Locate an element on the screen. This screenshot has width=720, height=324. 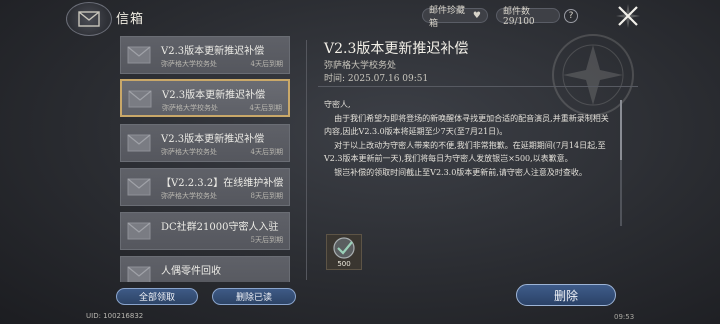
mail-title: 【V2.2.3.2】在线维护补偿 is located at coordinates (222, 183).